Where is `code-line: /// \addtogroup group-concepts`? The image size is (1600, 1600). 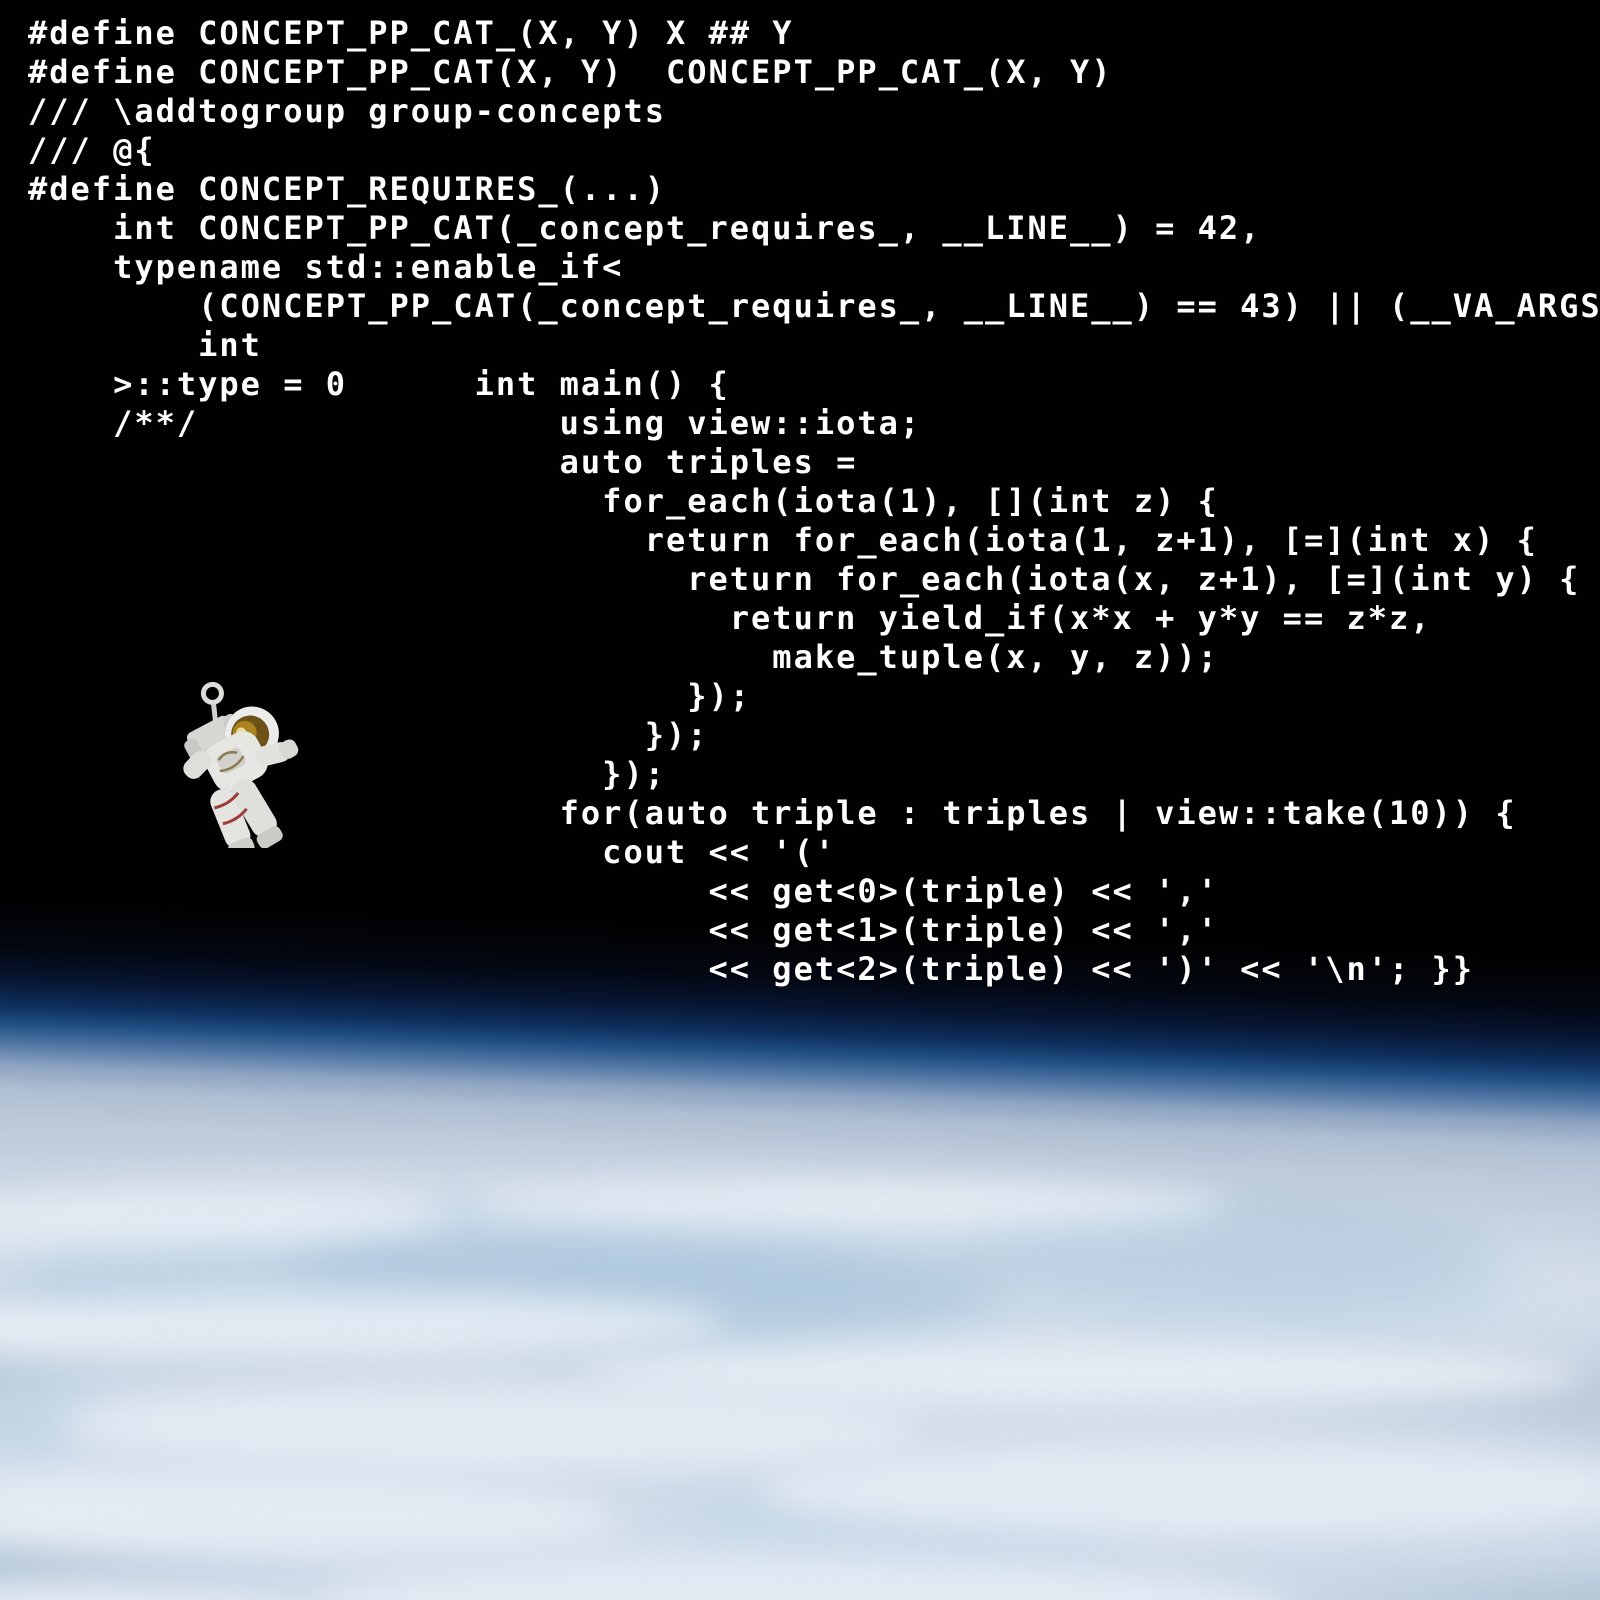
code-line: /// \addtogroup group-concepts is located at coordinates (347, 111).